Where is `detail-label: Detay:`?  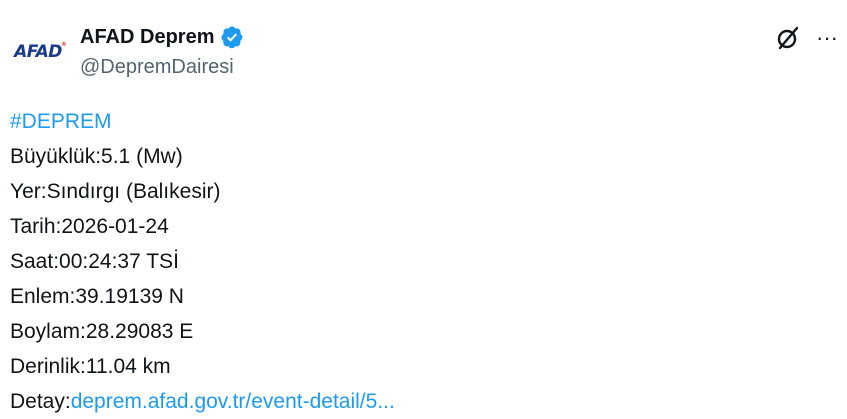 detail-label: Detay: is located at coordinates (40, 401).